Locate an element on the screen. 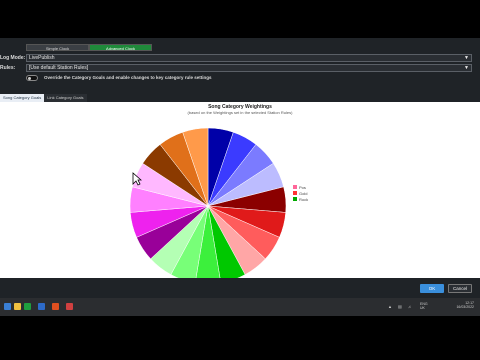  log-mode-value: LivePublish is located at coordinates (42, 58).